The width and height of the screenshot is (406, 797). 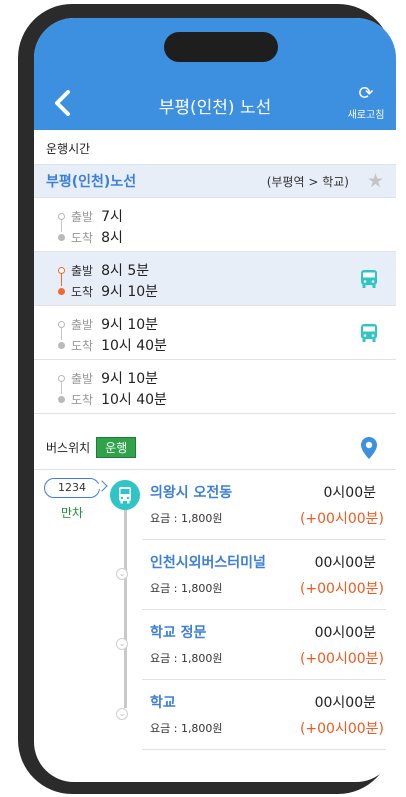 What do you see at coordinates (178, 633) in the screenshot?
I see `stop-name: 학교 정문` at bounding box center [178, 633].